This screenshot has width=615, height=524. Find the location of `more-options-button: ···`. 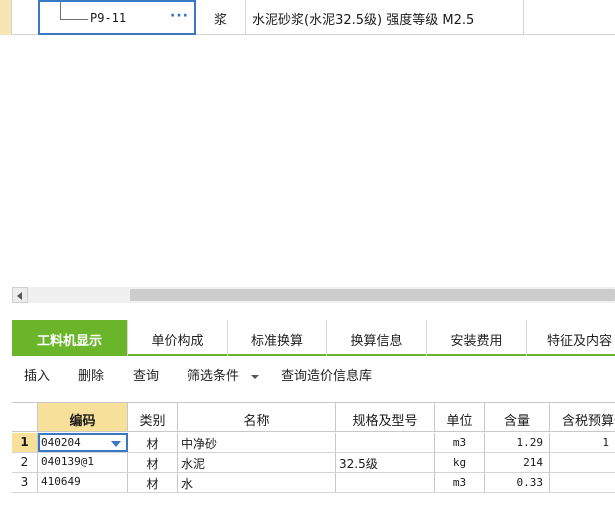

more-options-button: ··· is located at coordinates (179, 16).